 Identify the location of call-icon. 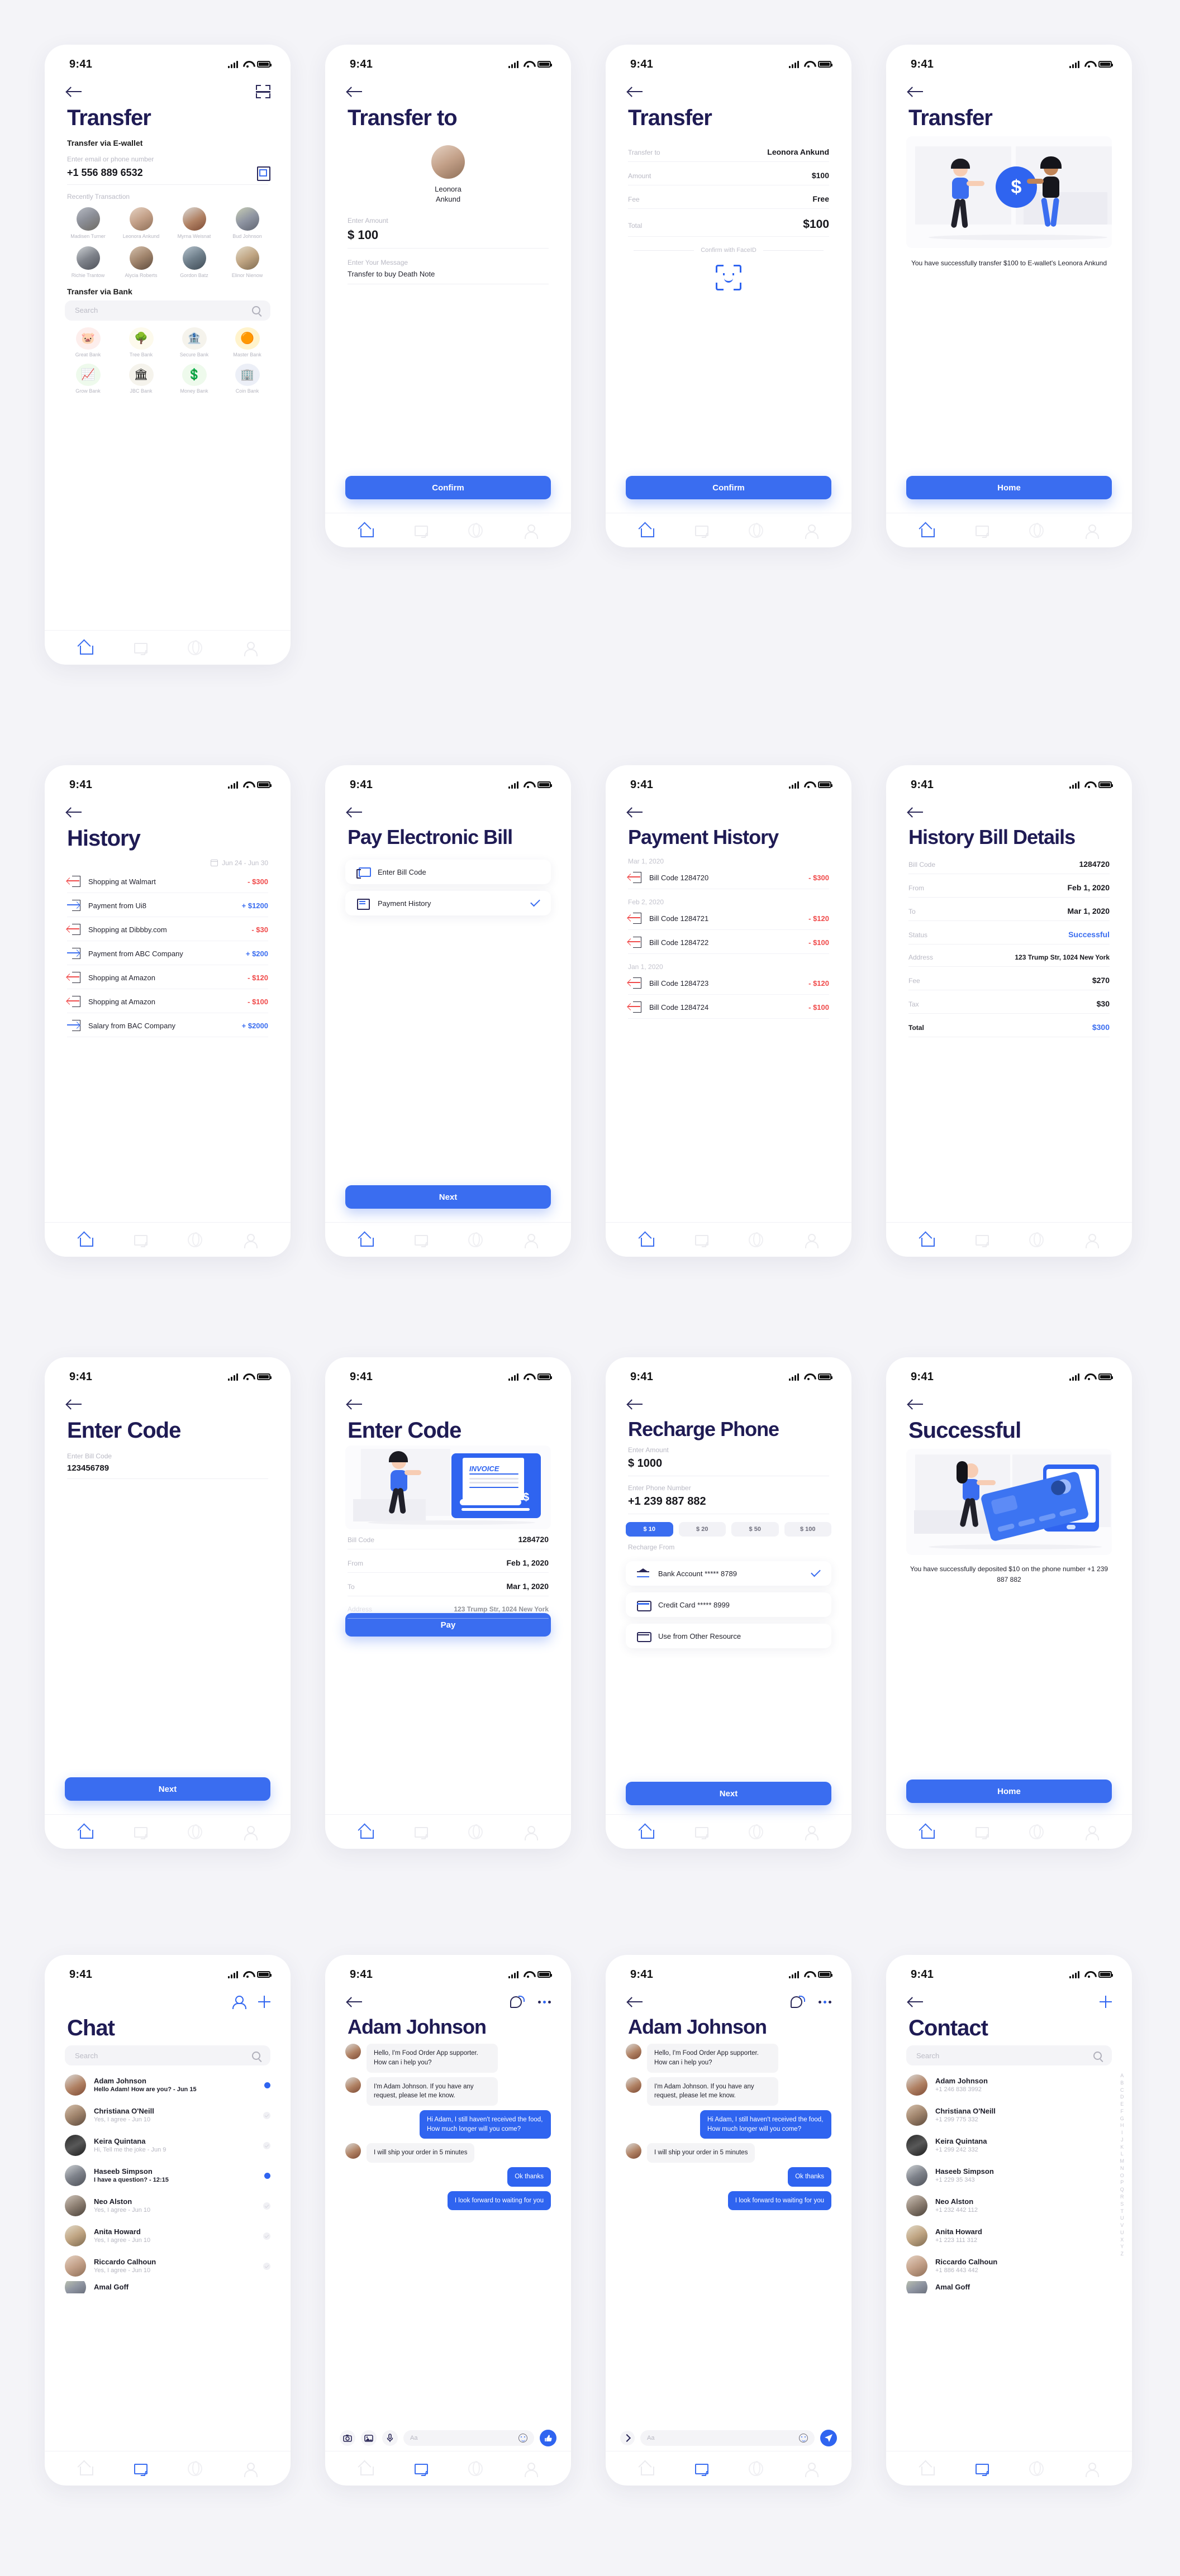
(517, 2002).